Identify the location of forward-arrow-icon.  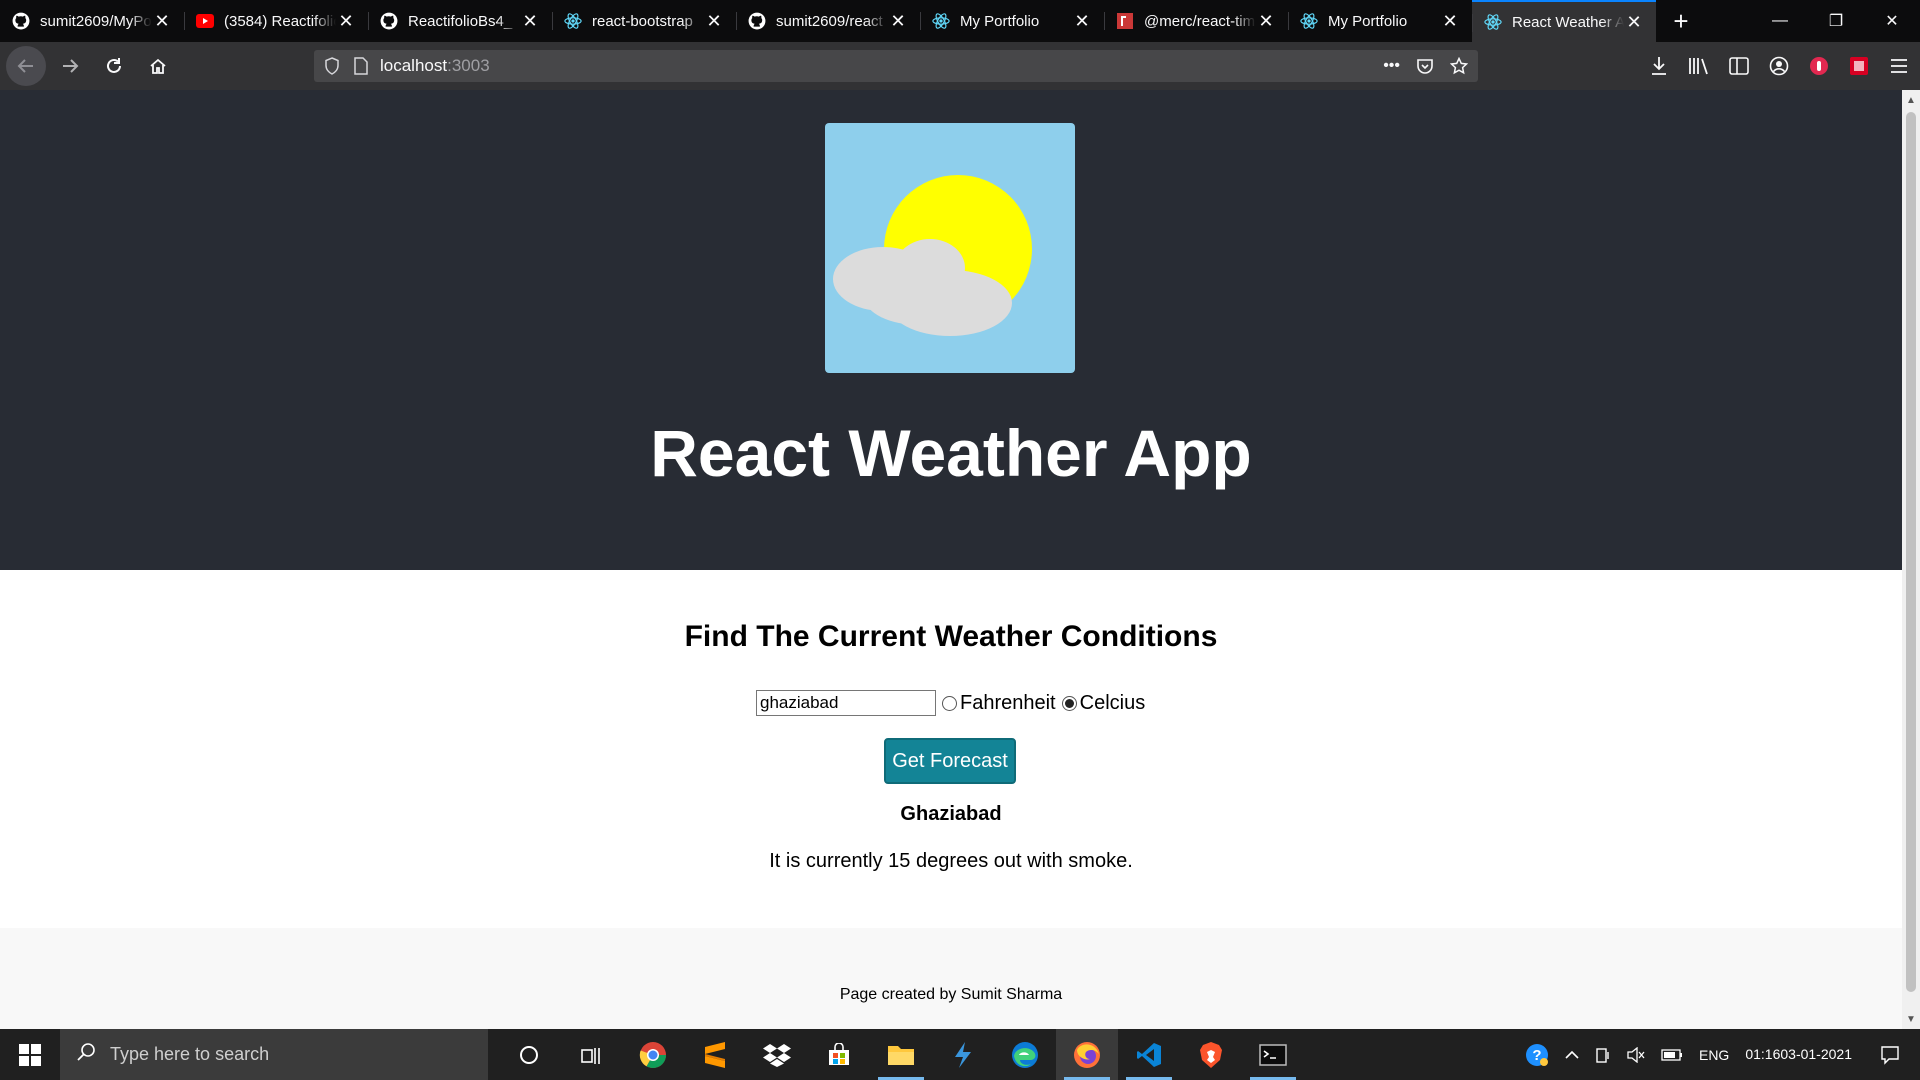
(71, 66).